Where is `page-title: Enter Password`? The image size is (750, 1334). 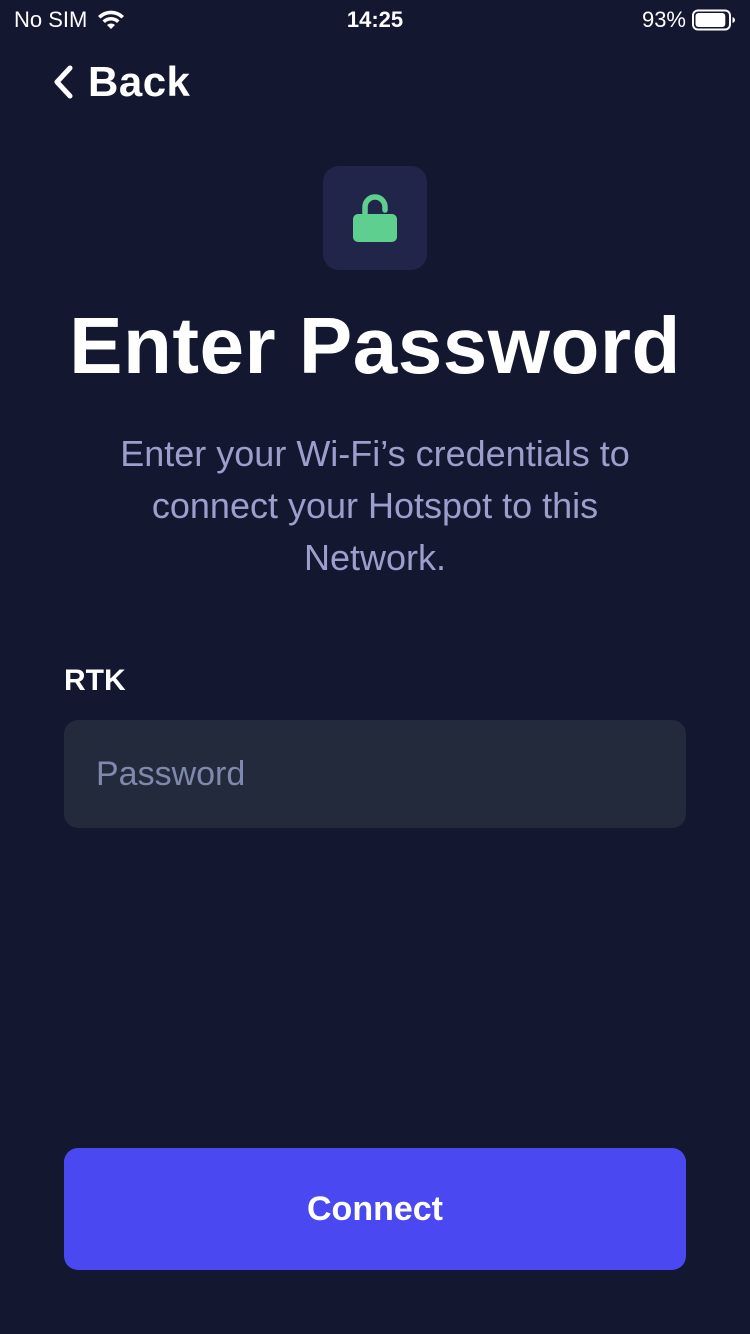 page-title: Enter Password is located at coordinates (375, 345).